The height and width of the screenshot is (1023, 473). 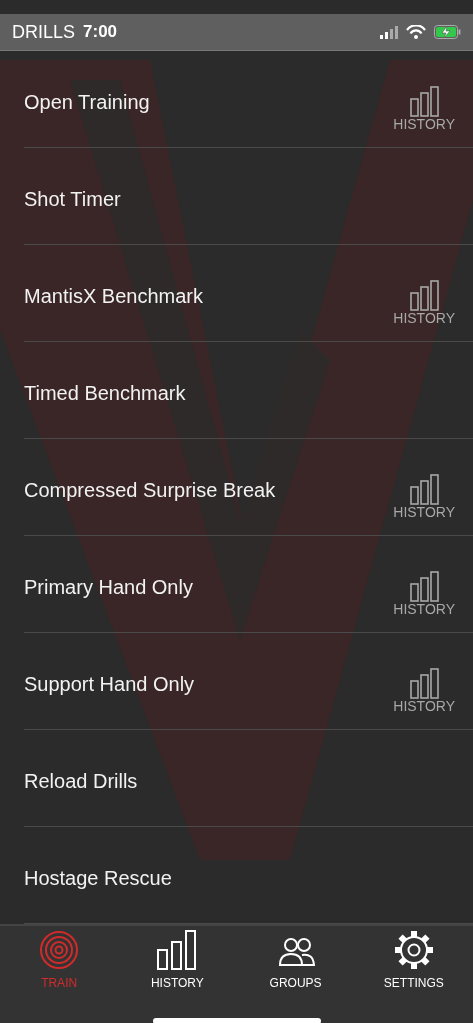 I want to click on drill-row: Primary Hand Only HISTORY, so click(x=248, y=584).